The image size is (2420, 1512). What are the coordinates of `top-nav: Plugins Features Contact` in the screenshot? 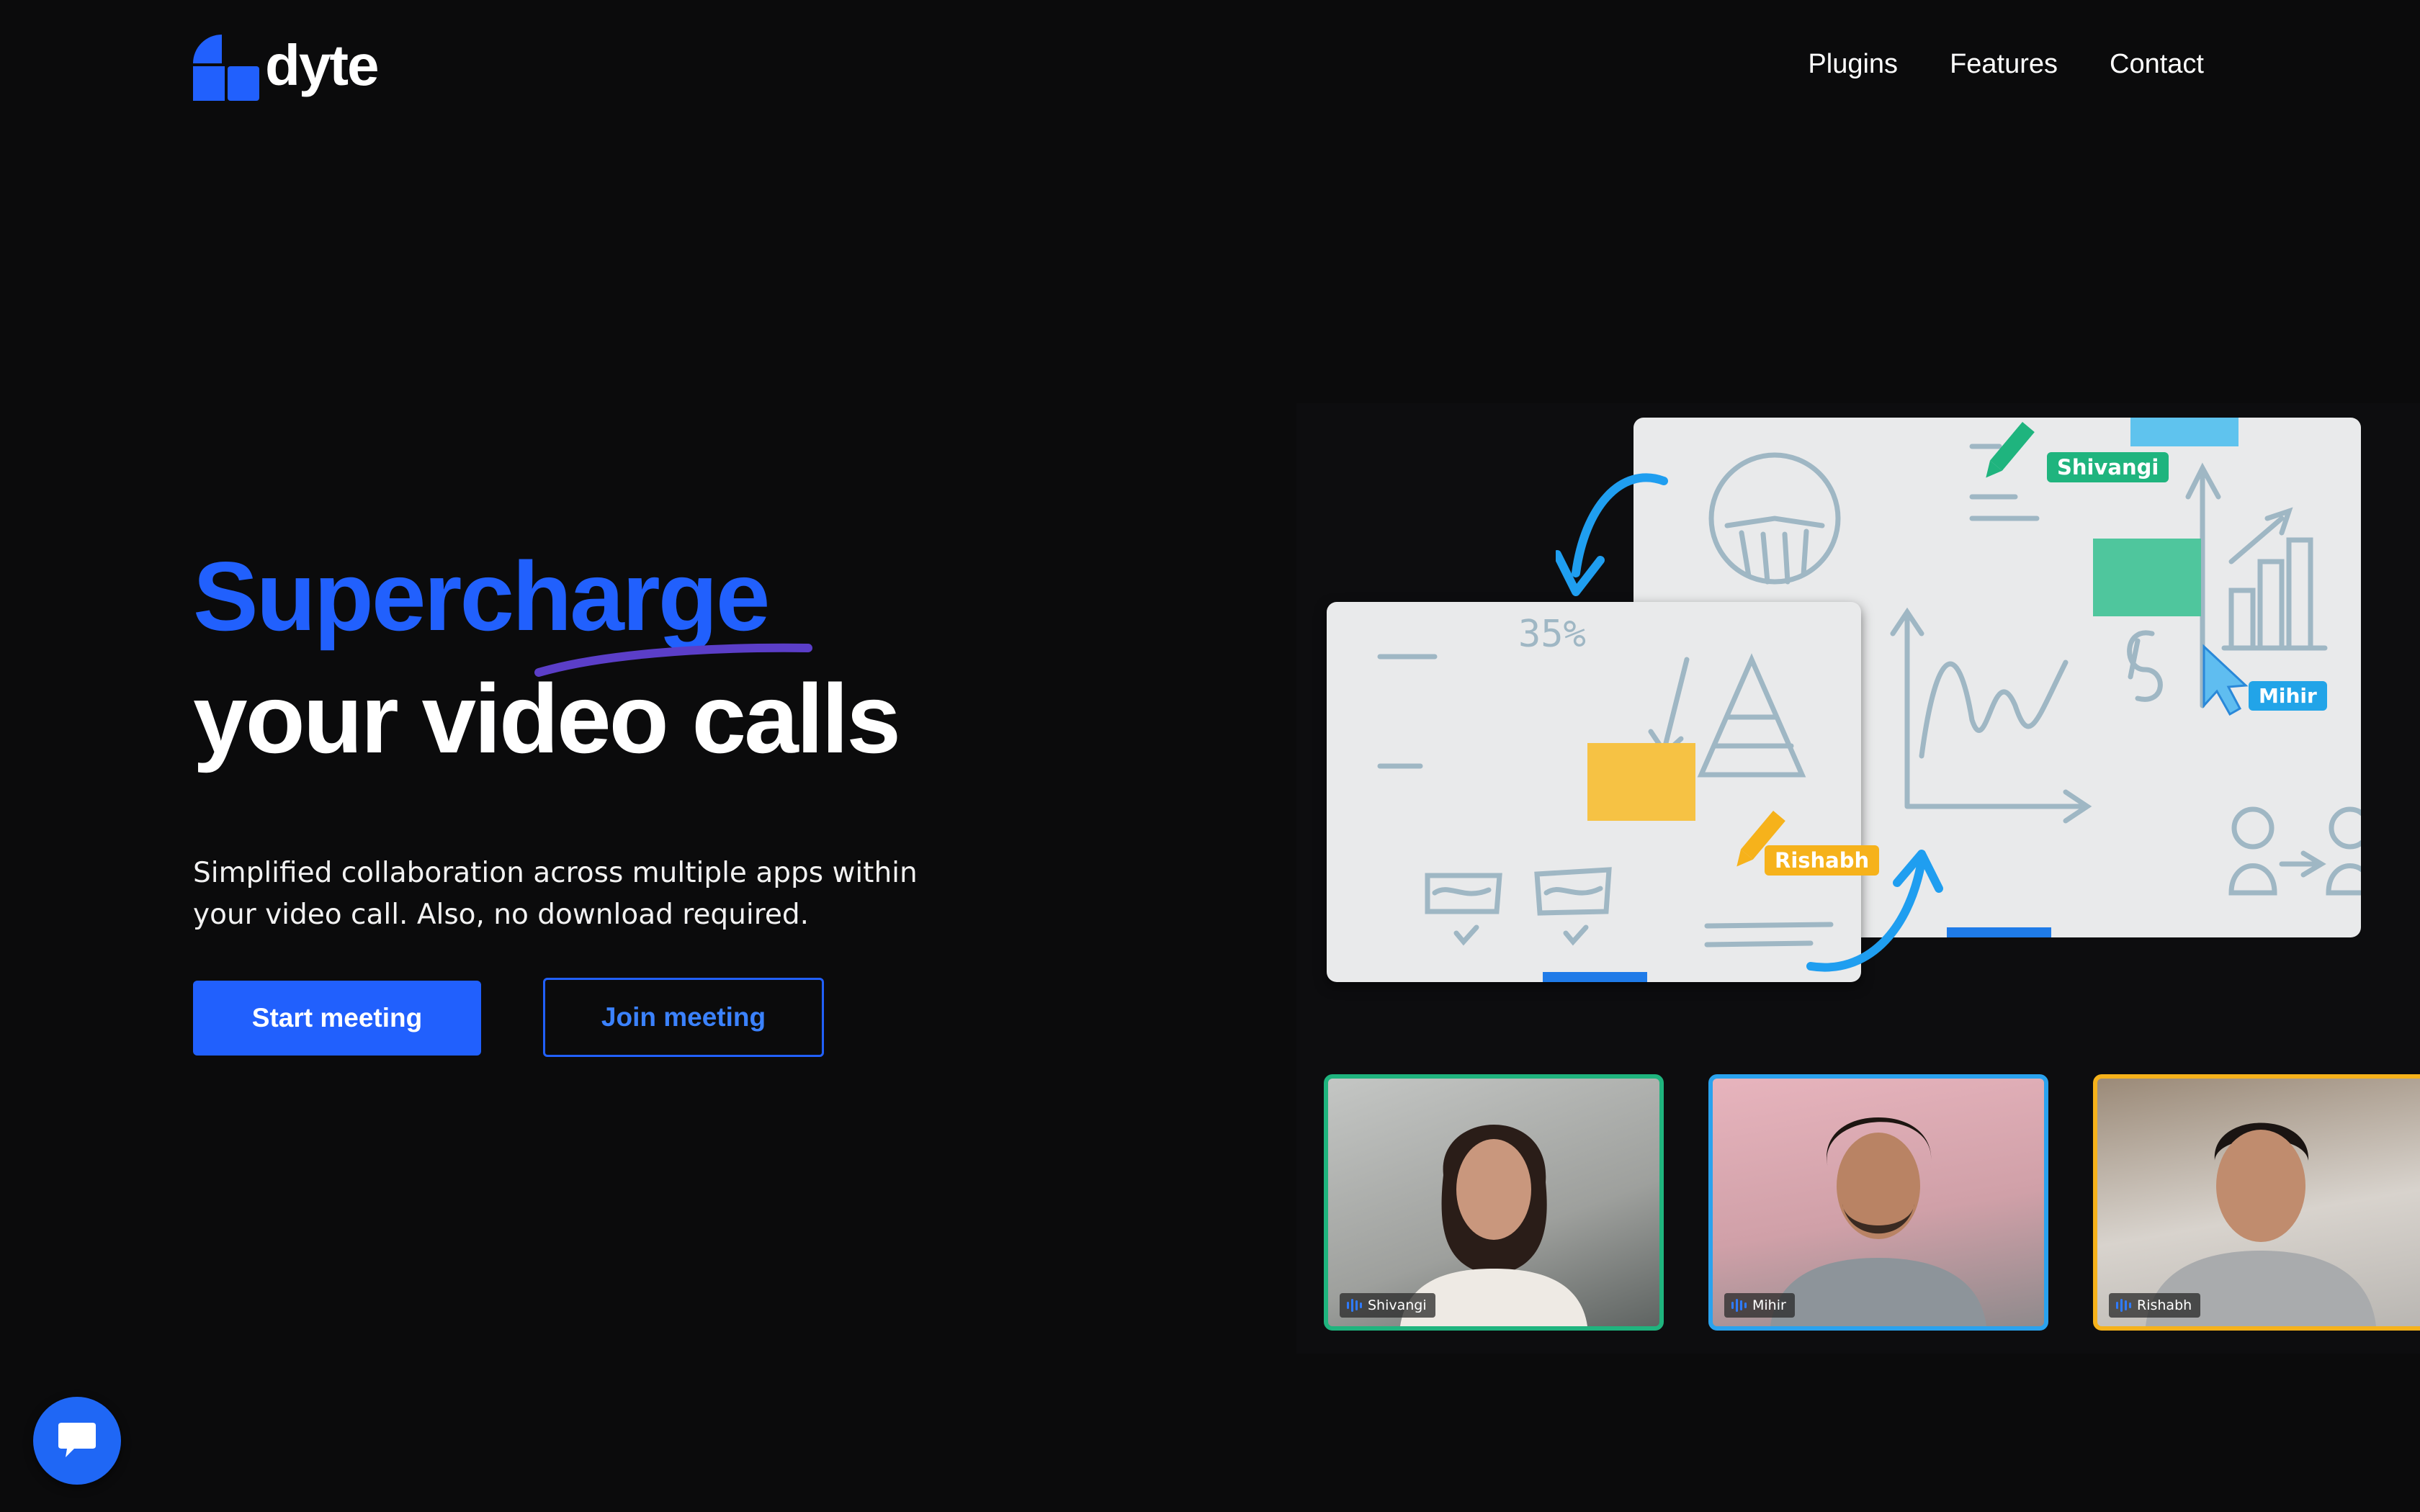 It's located at (2006, 64).